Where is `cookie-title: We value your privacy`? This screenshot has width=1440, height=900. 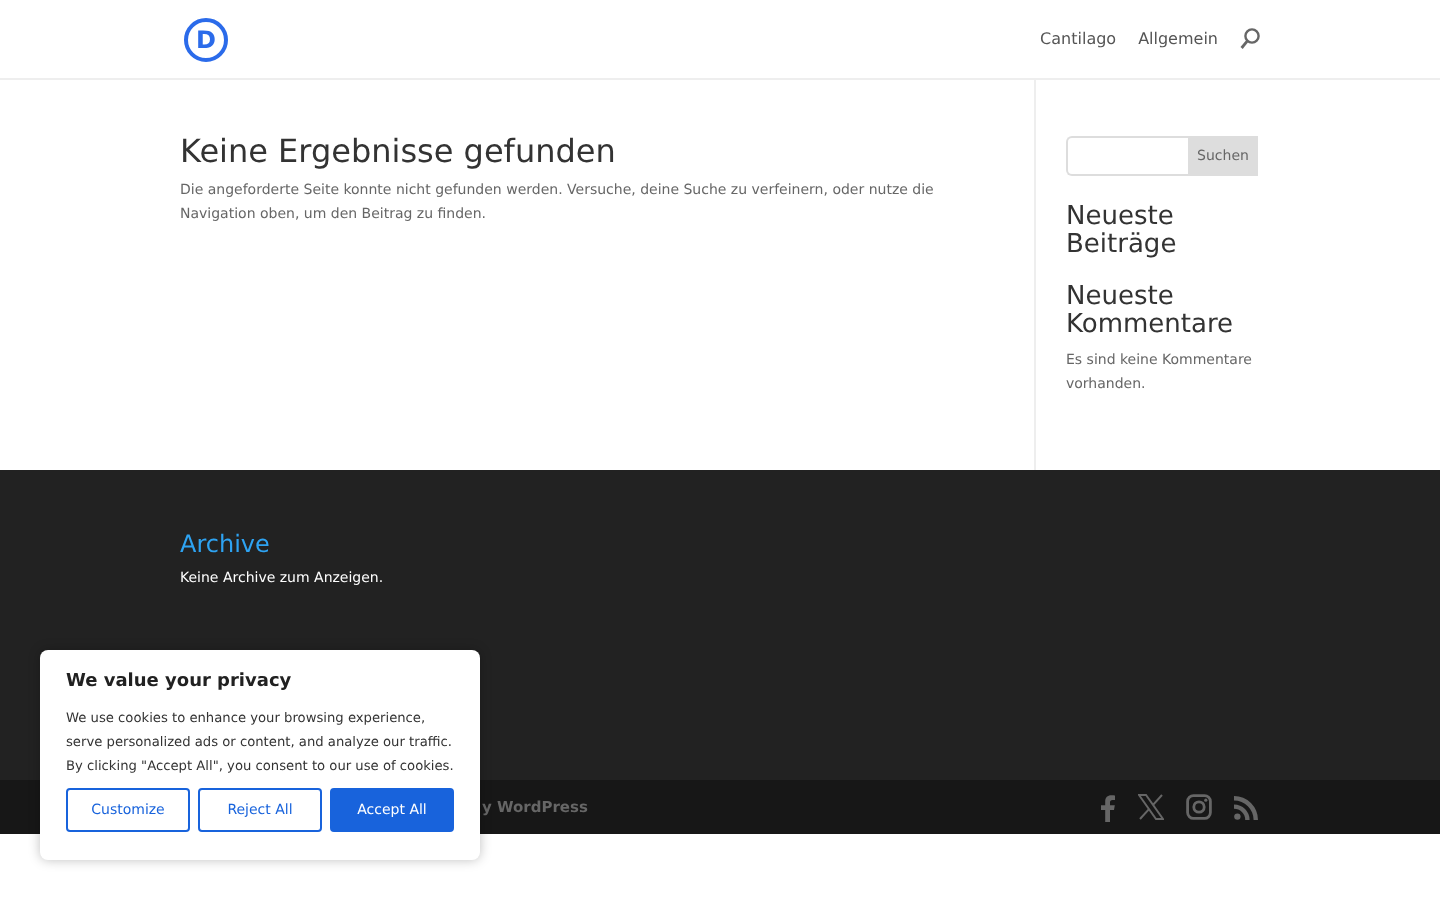
cookie-title: We value your privacy is located at coordinates (180, 682).